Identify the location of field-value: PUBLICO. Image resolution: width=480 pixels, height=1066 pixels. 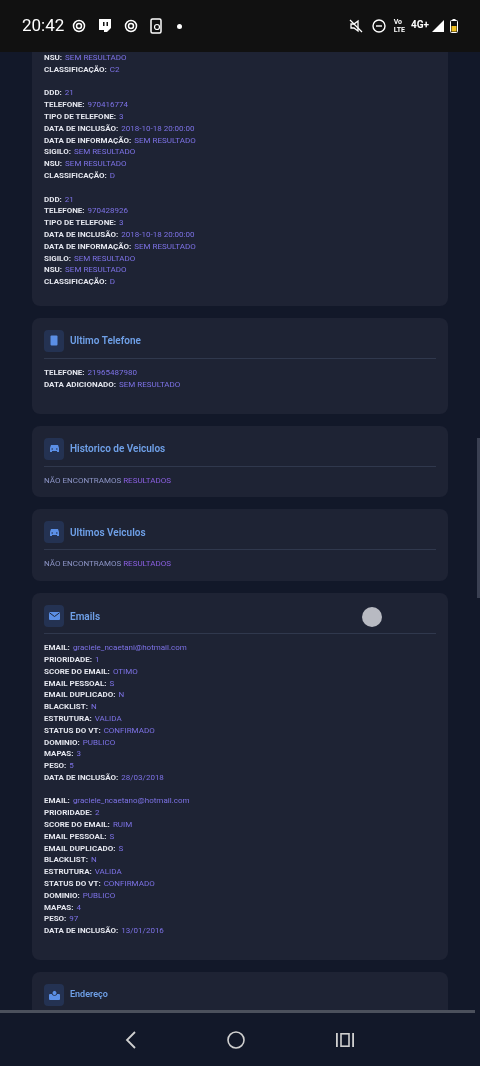
(99, 895).